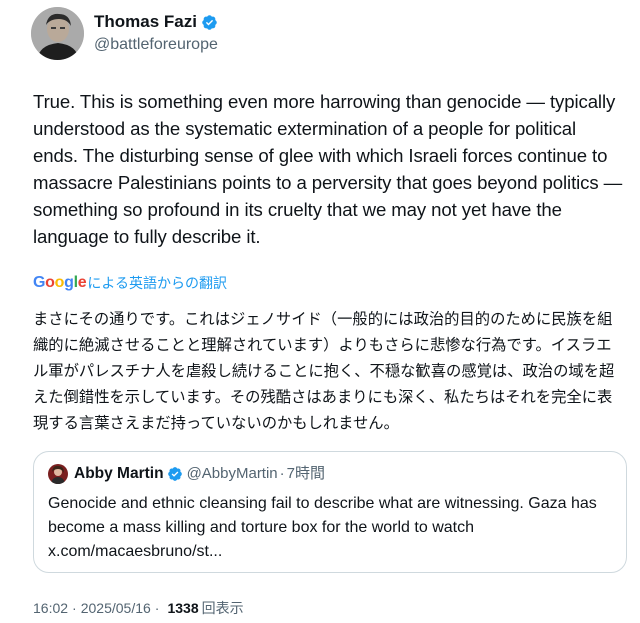 The height and width of the screenshot is (623, 640). I want to click on tweet-date: 2025/05/16, so click(116, 608).